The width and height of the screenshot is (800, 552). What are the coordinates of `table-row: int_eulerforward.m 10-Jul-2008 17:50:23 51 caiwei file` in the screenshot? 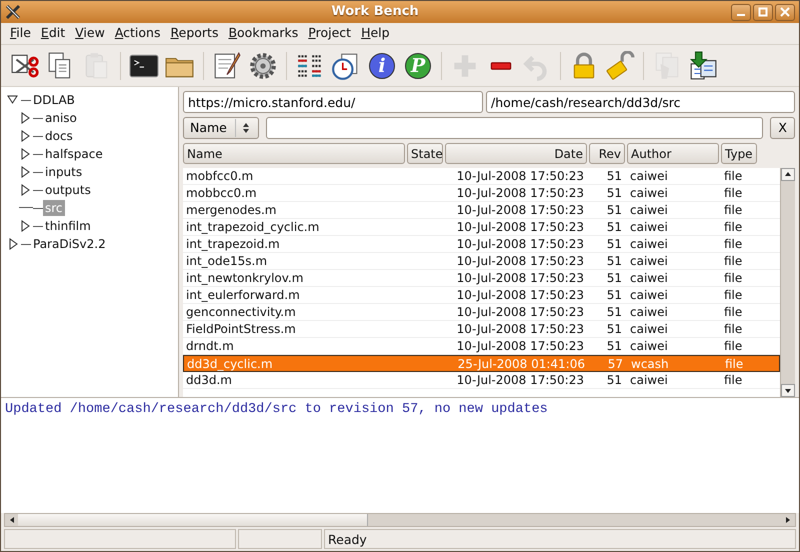 It's located at (481, 295).